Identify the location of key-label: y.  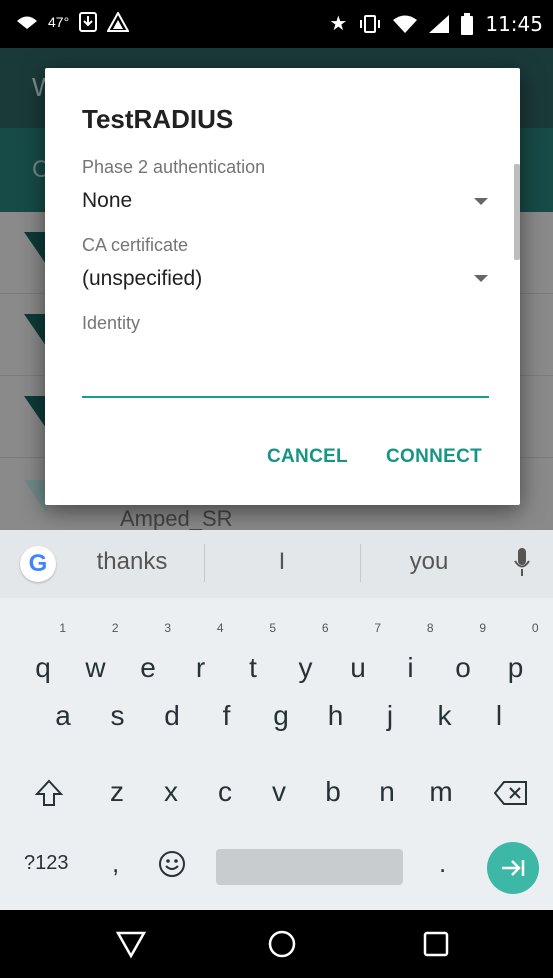
(305, 667).